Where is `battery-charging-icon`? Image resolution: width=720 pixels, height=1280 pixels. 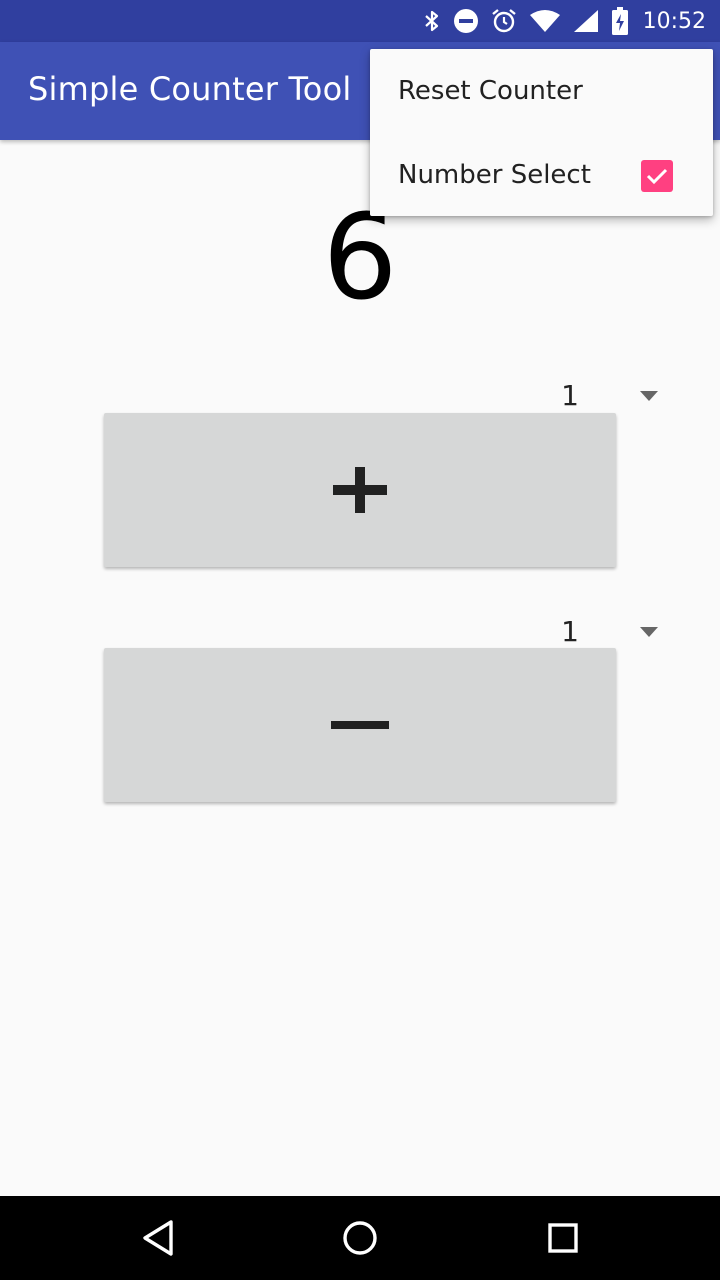
battery-charging-icon is located at coordinates (619, 21).